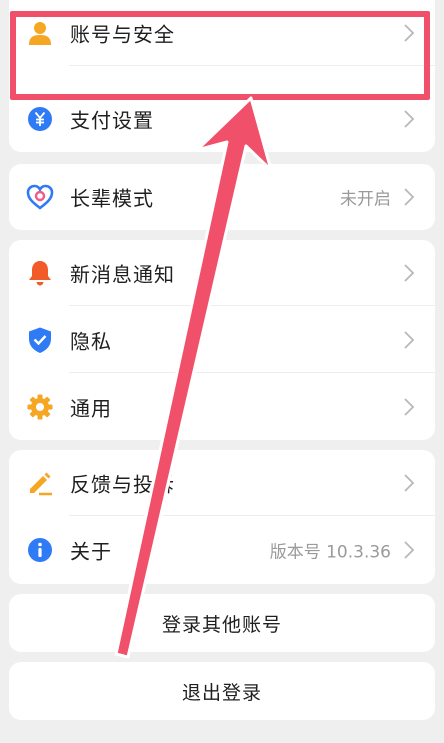 The height and width of the screenshot is (743, 444). Describe the element at coordinates (40, 273) in the screenshot. I see `bell-icon` at that location.